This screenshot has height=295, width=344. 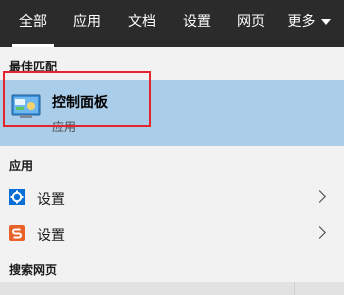 I want to click on tab-apps: 应用, so click(x=87, y=23).